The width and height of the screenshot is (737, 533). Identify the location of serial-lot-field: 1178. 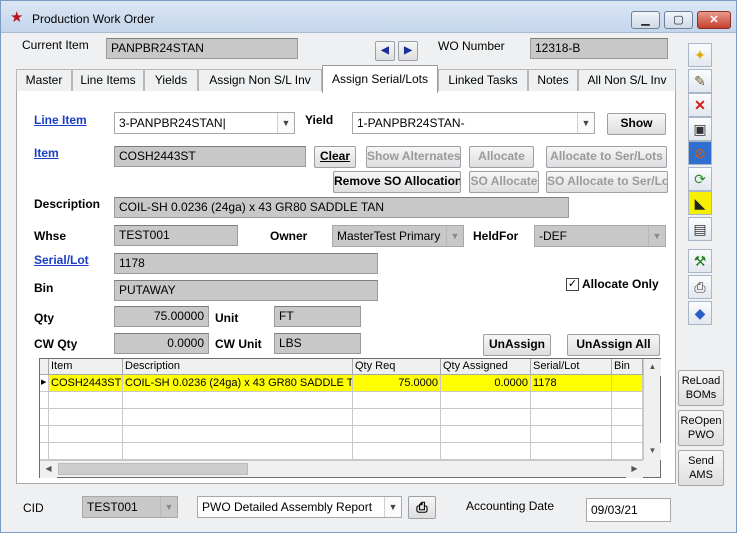
(246, 263).